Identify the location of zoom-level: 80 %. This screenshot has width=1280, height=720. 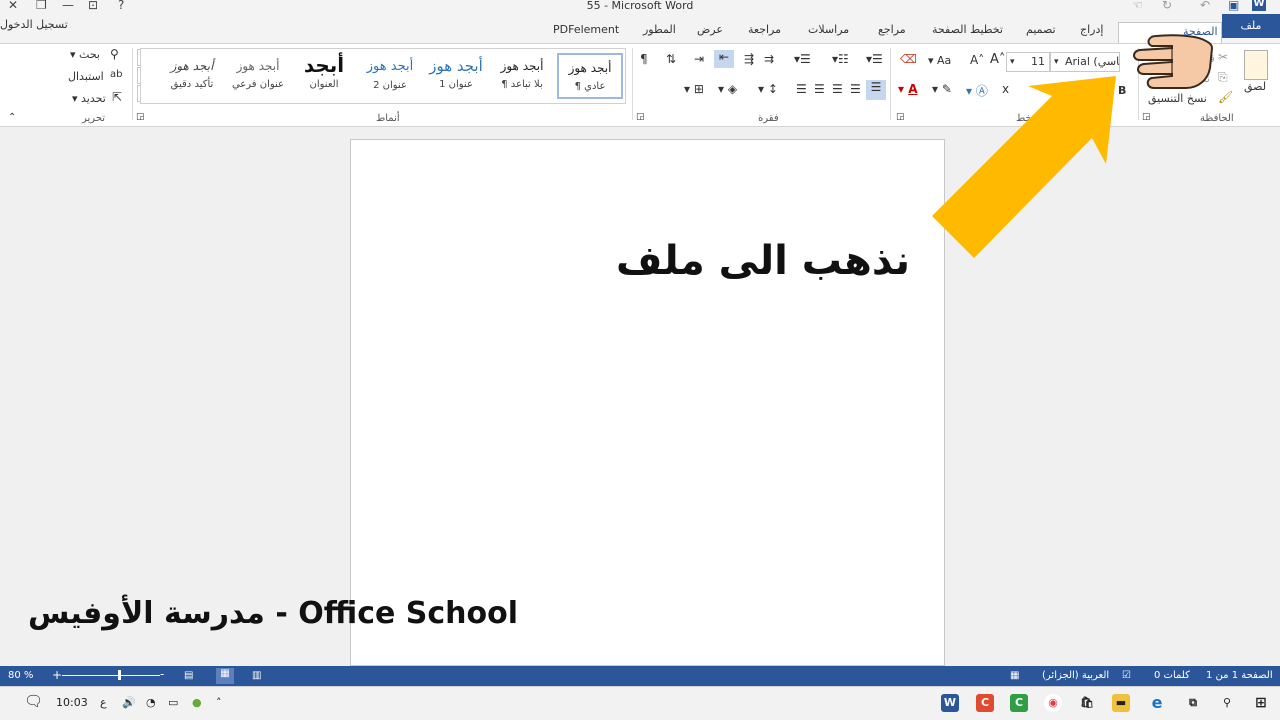
(20, 675).